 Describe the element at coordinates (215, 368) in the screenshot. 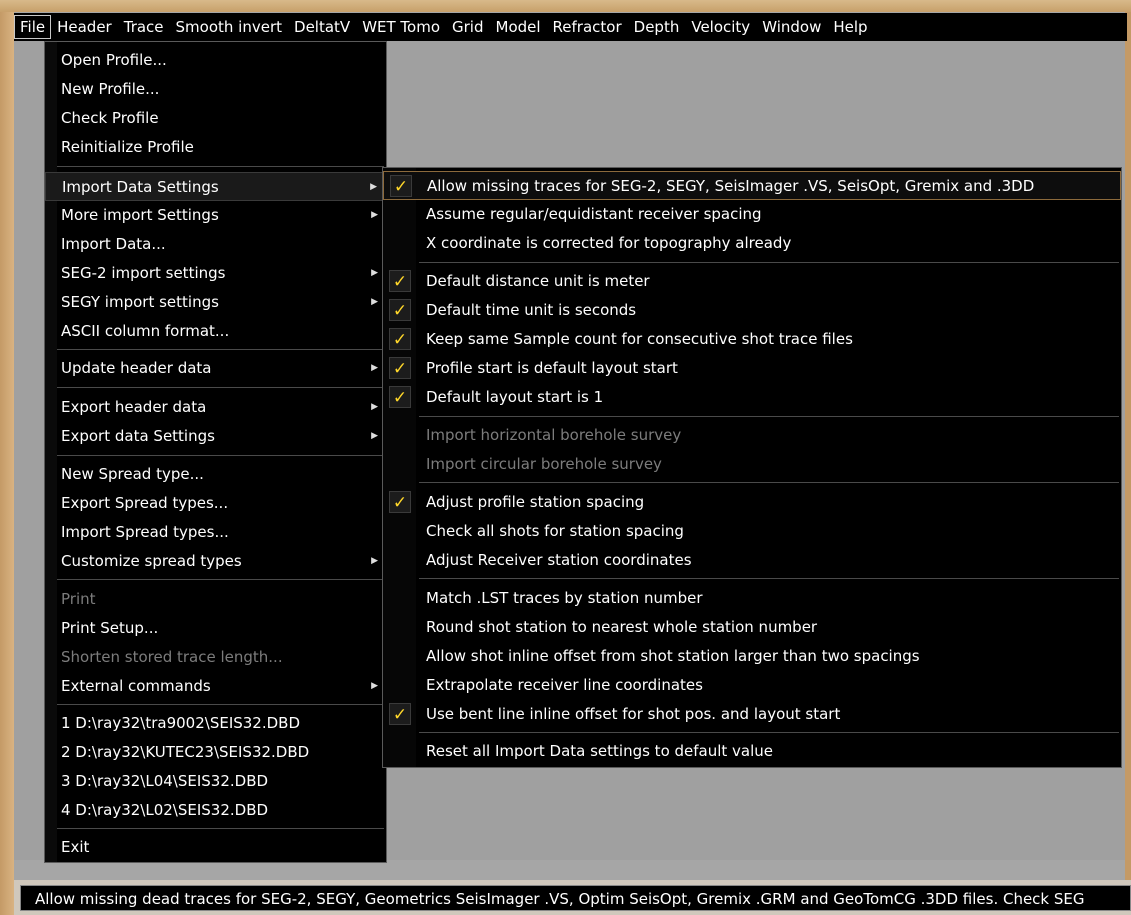

I see `menu-item-update-header-data: Update header data ▶` at that location.